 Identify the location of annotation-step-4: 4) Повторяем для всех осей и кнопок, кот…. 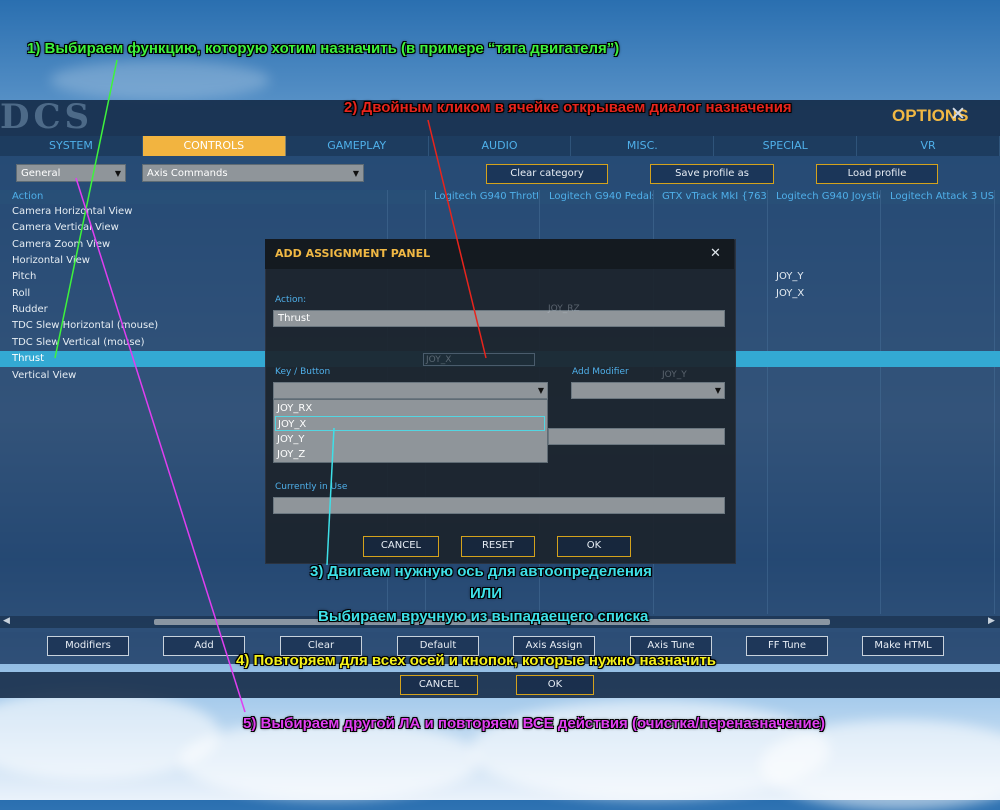
(476, 660).